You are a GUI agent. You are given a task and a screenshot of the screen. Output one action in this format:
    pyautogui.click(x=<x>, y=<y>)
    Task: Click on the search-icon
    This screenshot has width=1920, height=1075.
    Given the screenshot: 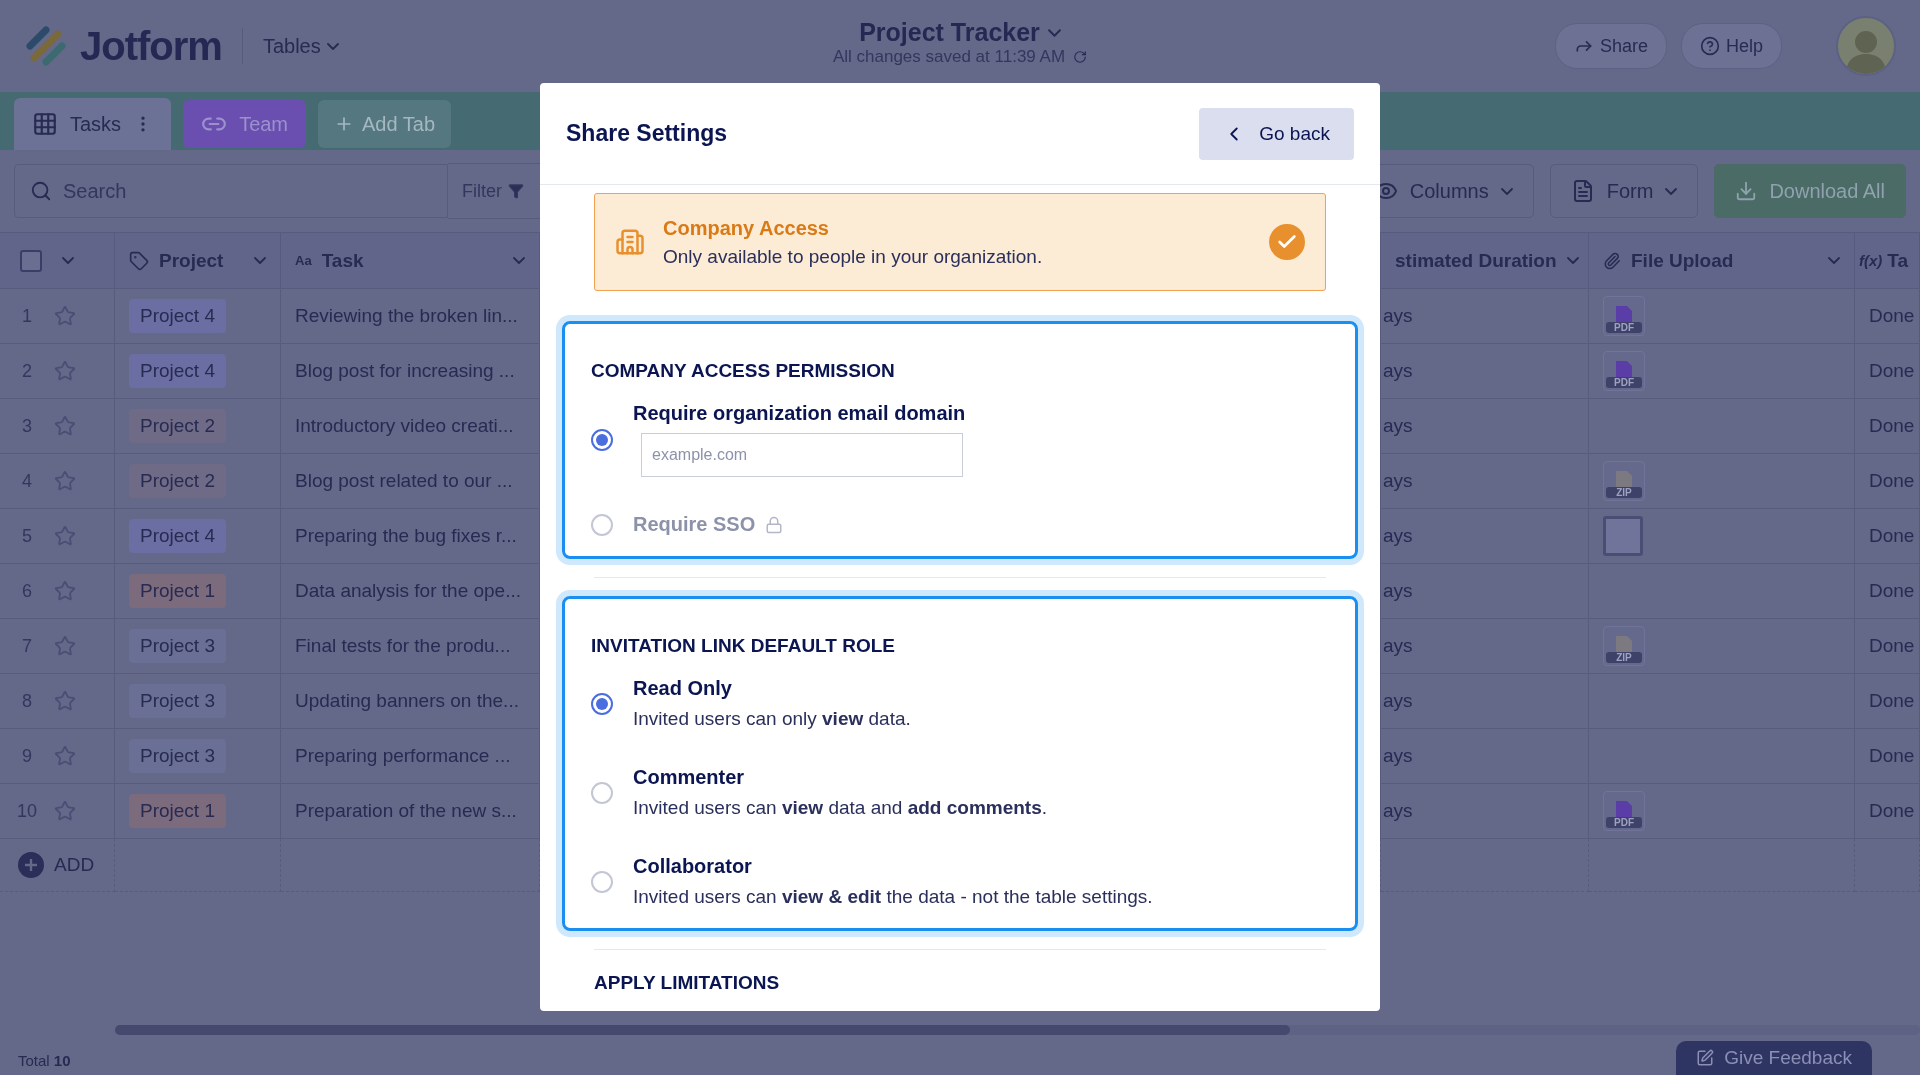 What is the action you would take?
    pyautogui.click(x=41, y=191)
    